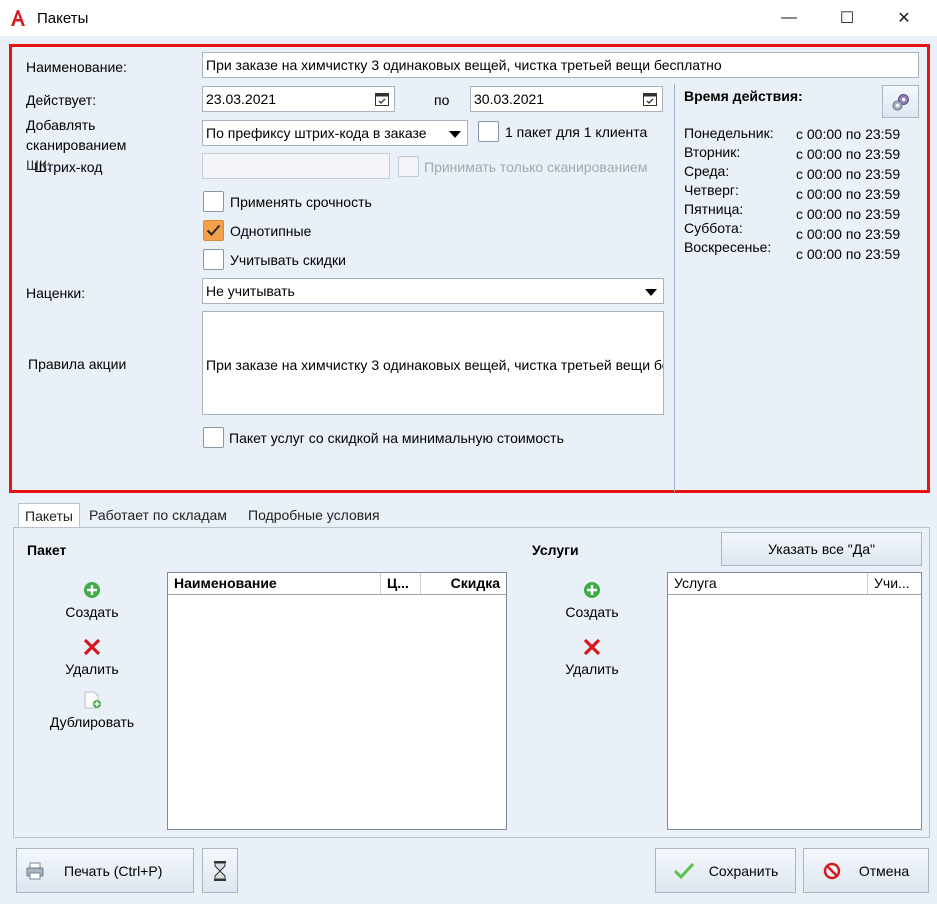 This screenshot has width=937, height=904. Describe the element at coordinates (77, 364) in the screenshot. I see `rules-label: Правила акции` at that location.